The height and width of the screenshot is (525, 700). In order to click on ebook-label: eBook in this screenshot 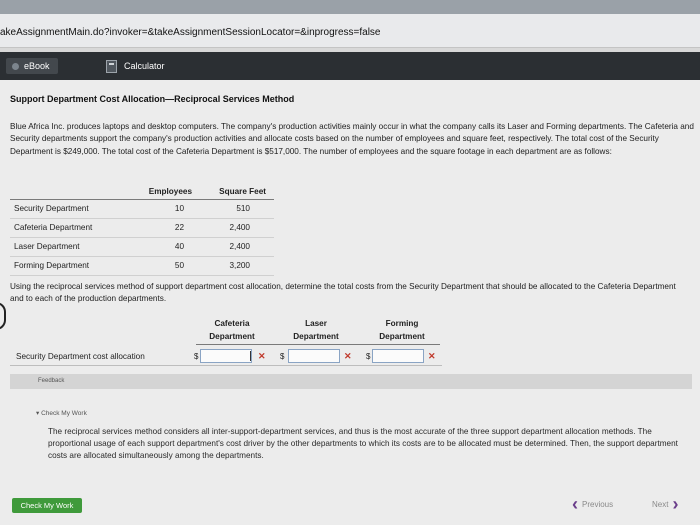, I will do `click(37, 66)`.